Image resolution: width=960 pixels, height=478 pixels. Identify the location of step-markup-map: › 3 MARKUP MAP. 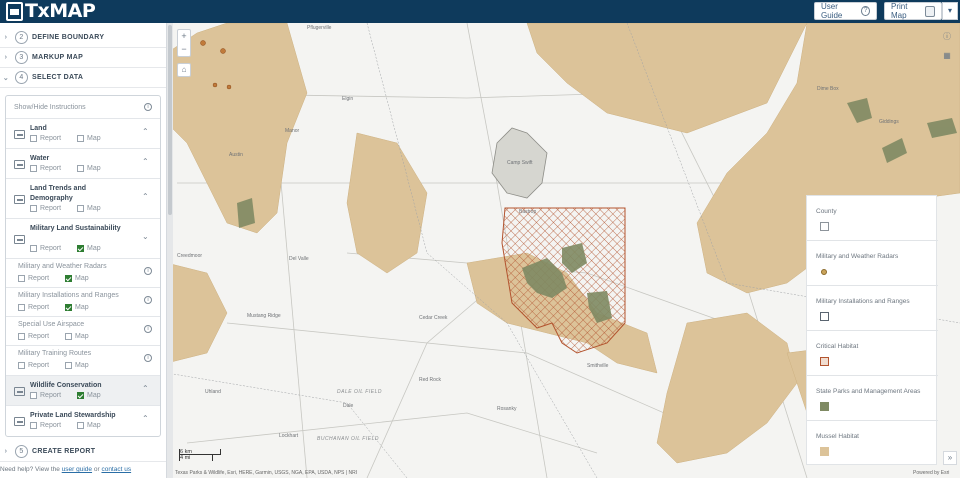
(83, 58).